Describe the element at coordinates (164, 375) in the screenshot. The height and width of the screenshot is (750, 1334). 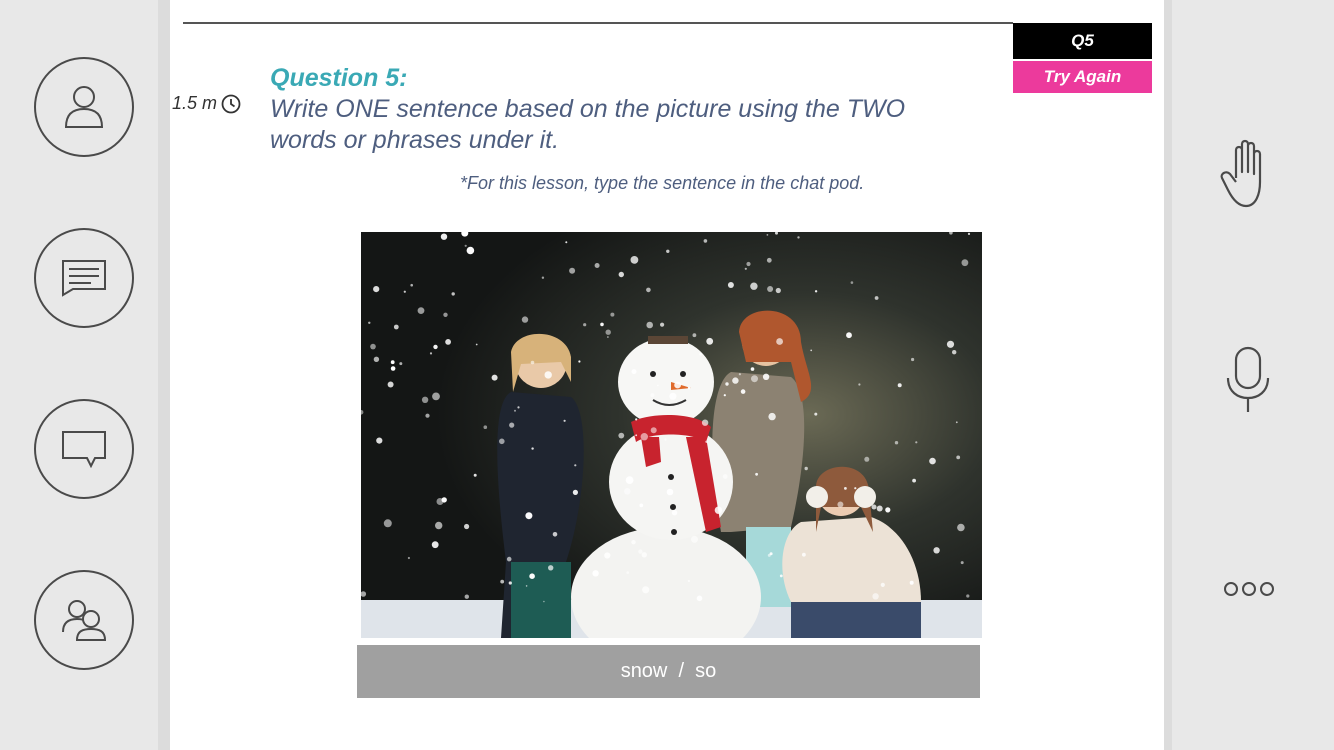
I see `left-divider` at that location.